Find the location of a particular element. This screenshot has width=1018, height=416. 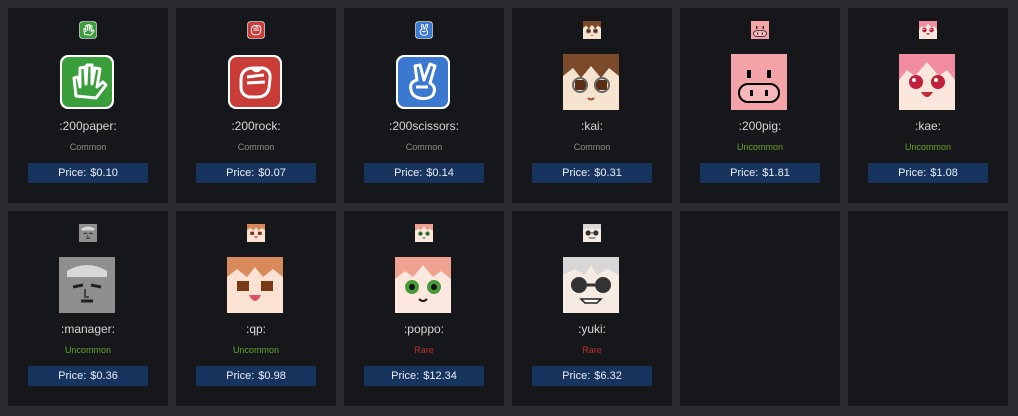

emoticon-name: :200rock: is located at coordinates (256, 126).